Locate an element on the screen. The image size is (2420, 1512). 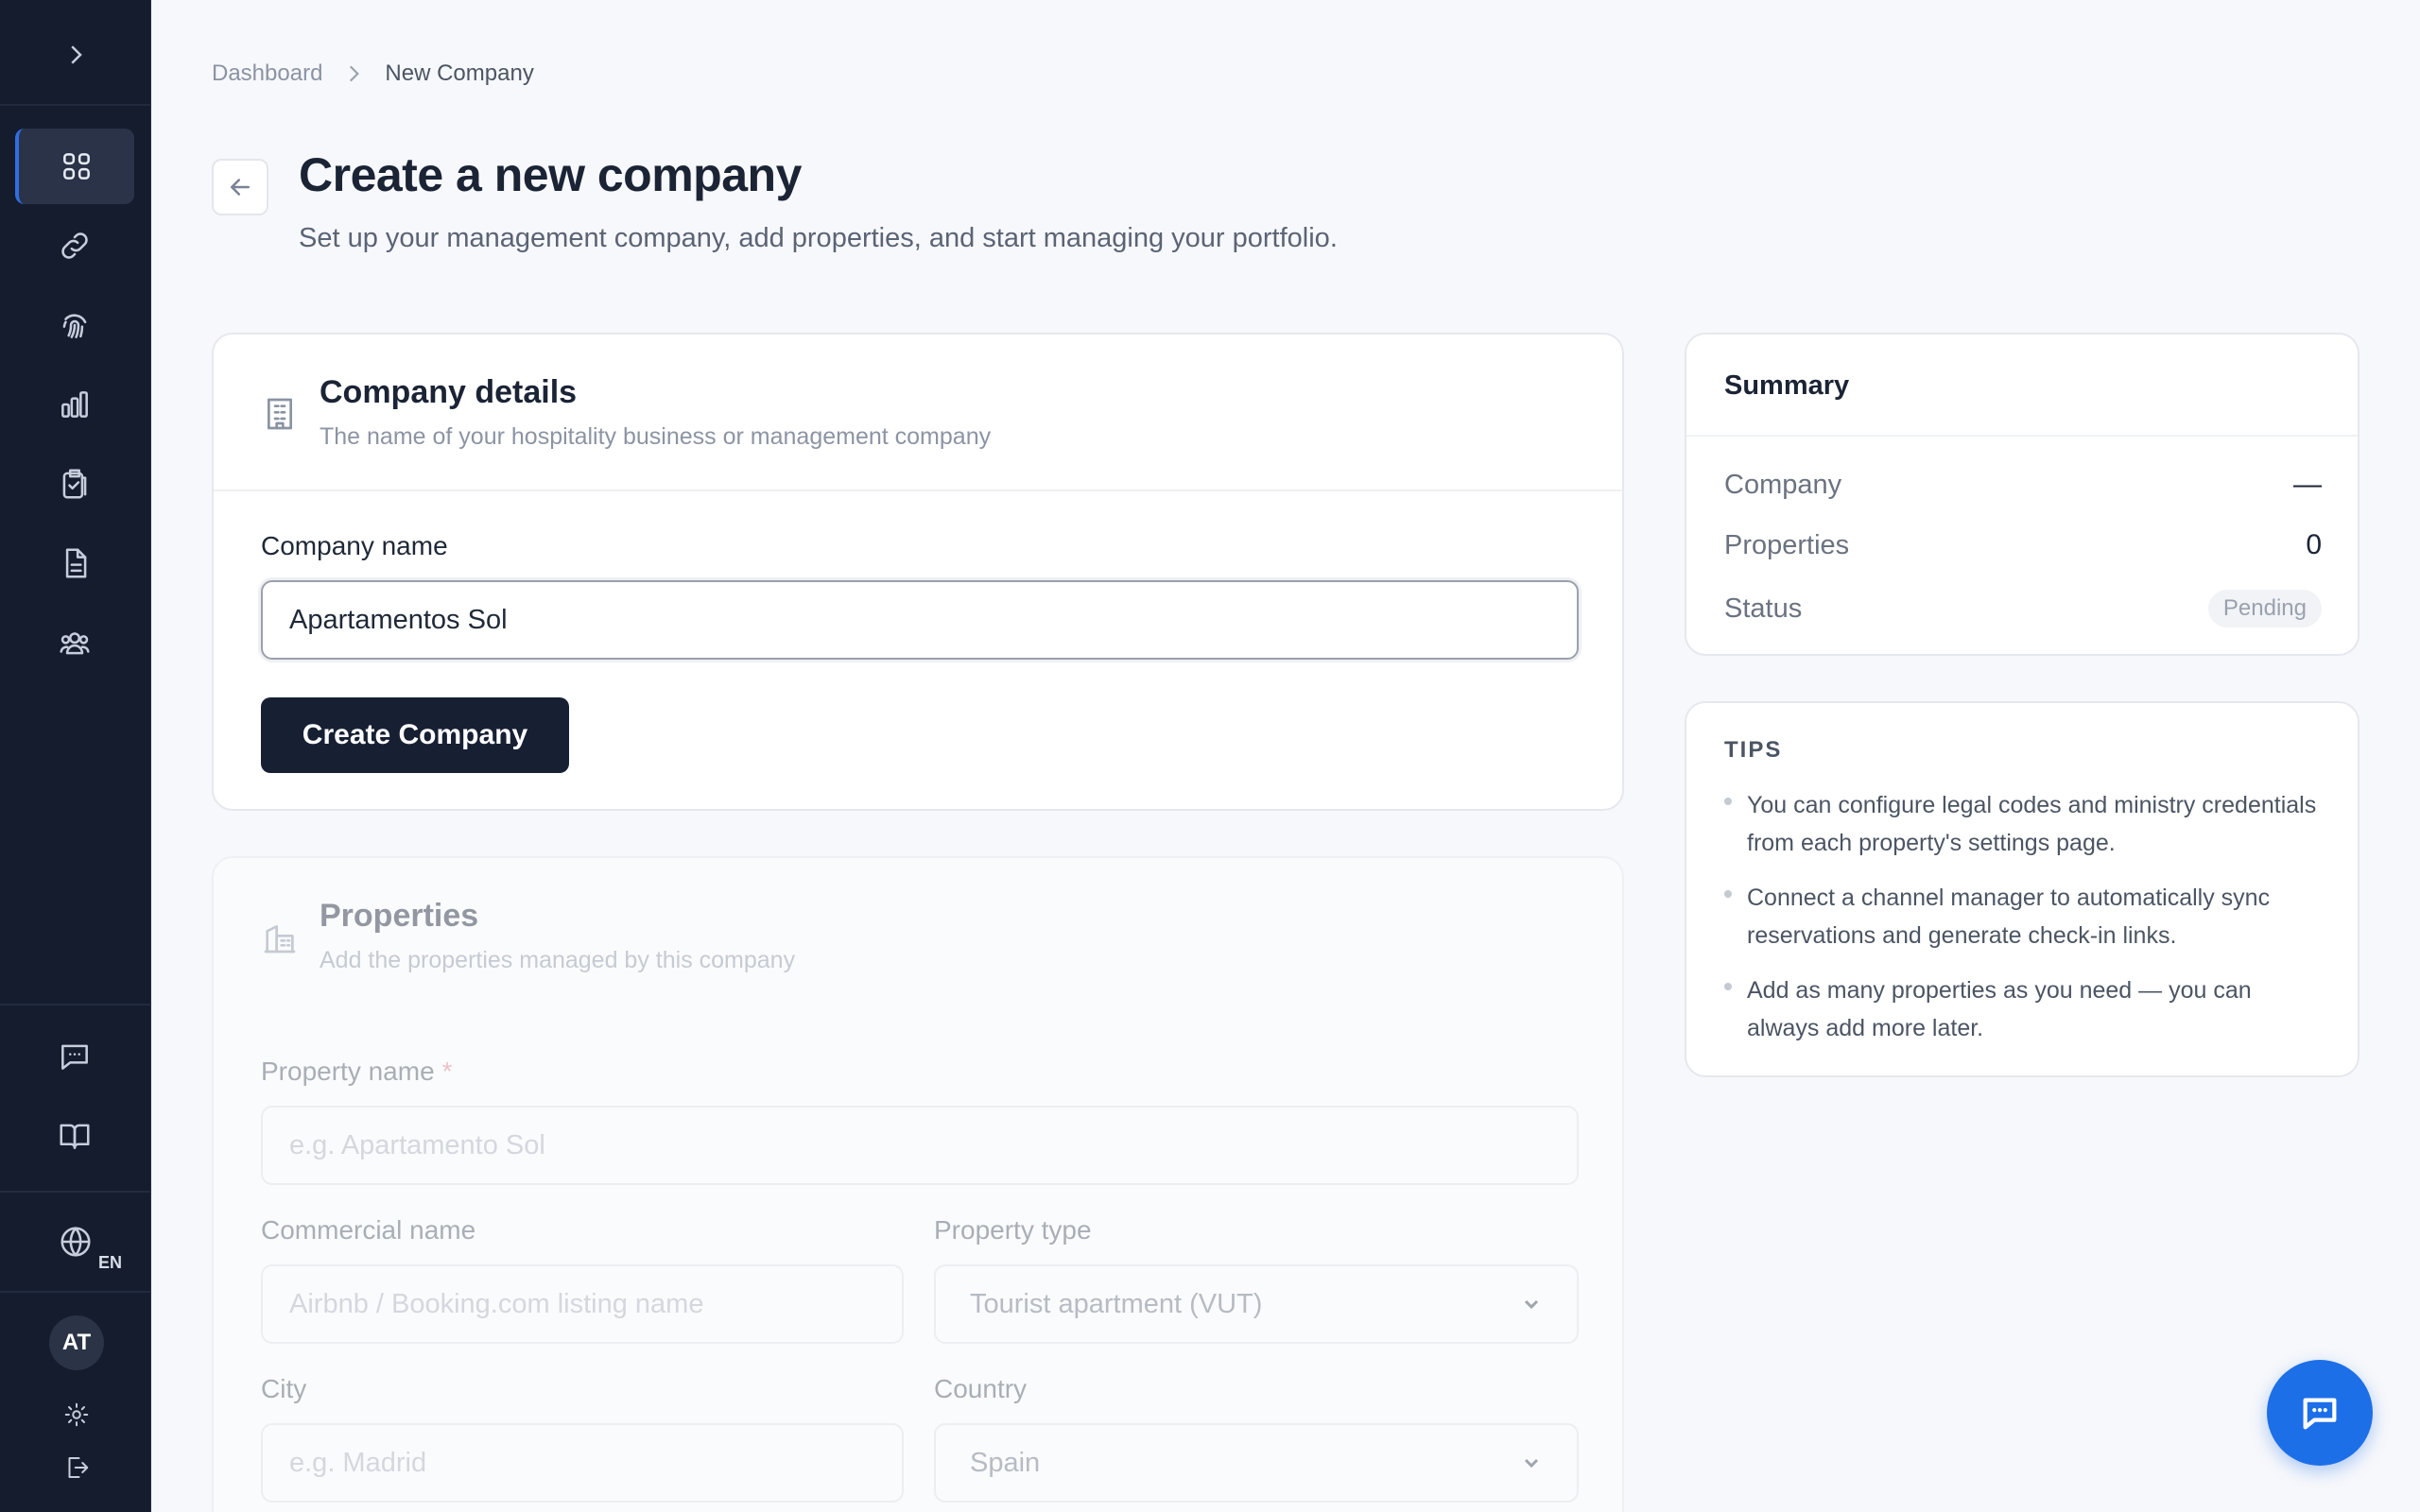
summary-key: Status is located at coordinates (1763, 608).